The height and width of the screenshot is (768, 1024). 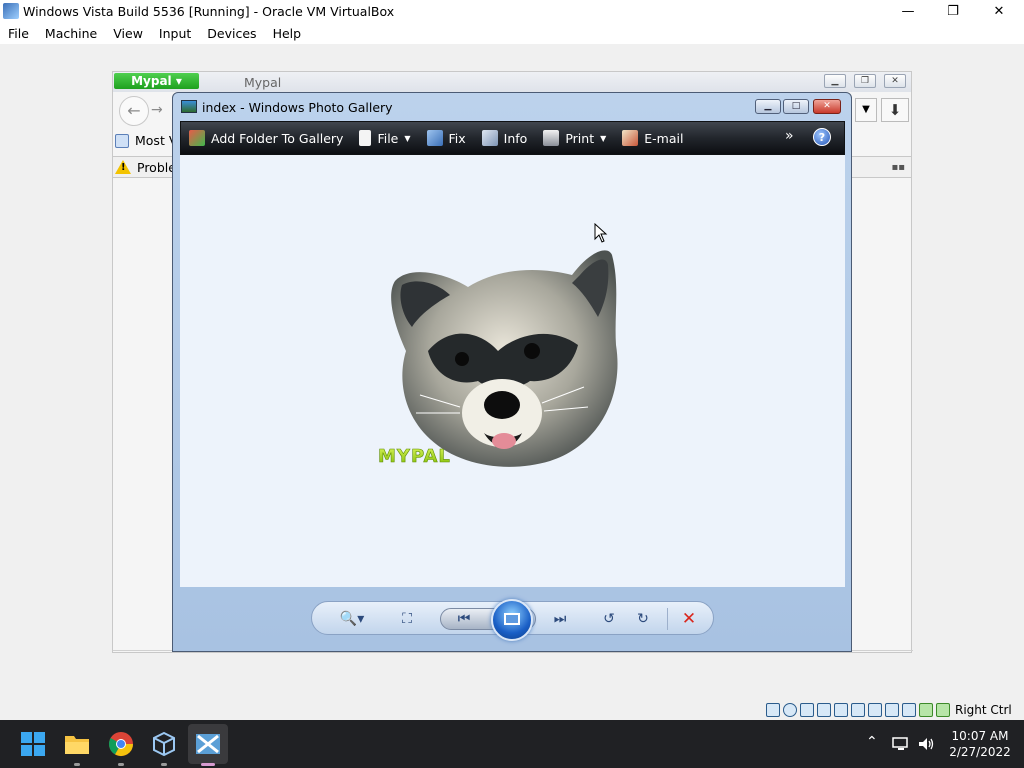 What do you see at coordinates (953, 11) in the screenshot?
I see `restore-button: ❐` at bounding box center [953, 11].